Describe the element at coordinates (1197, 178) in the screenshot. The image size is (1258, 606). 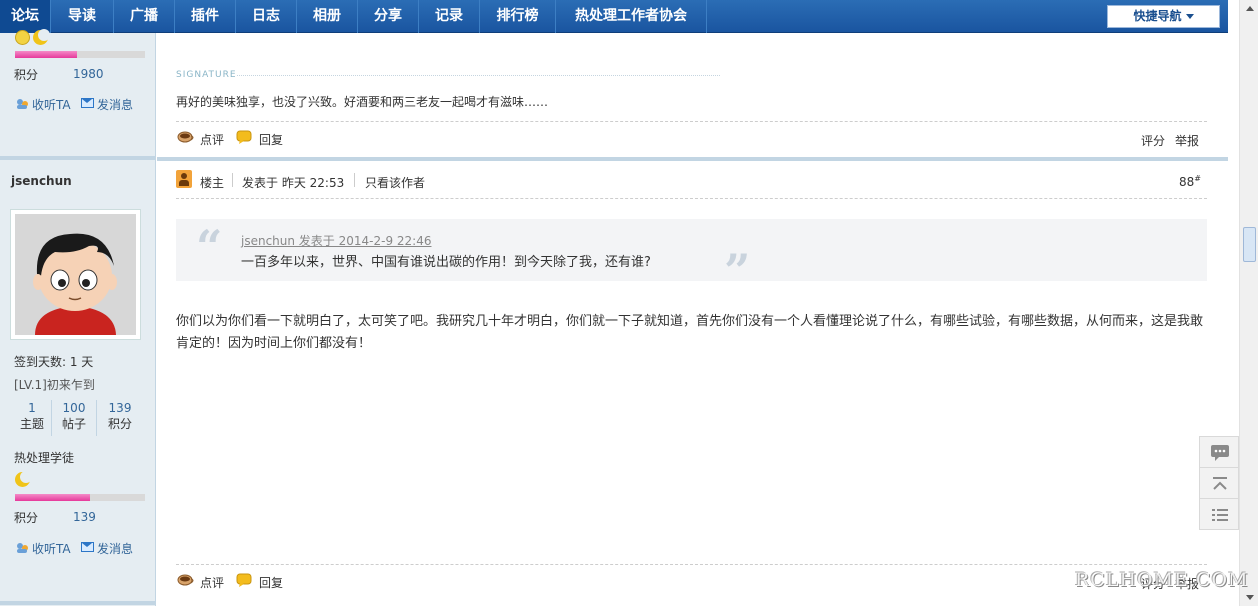
I see `floor-mark: #` at that location.